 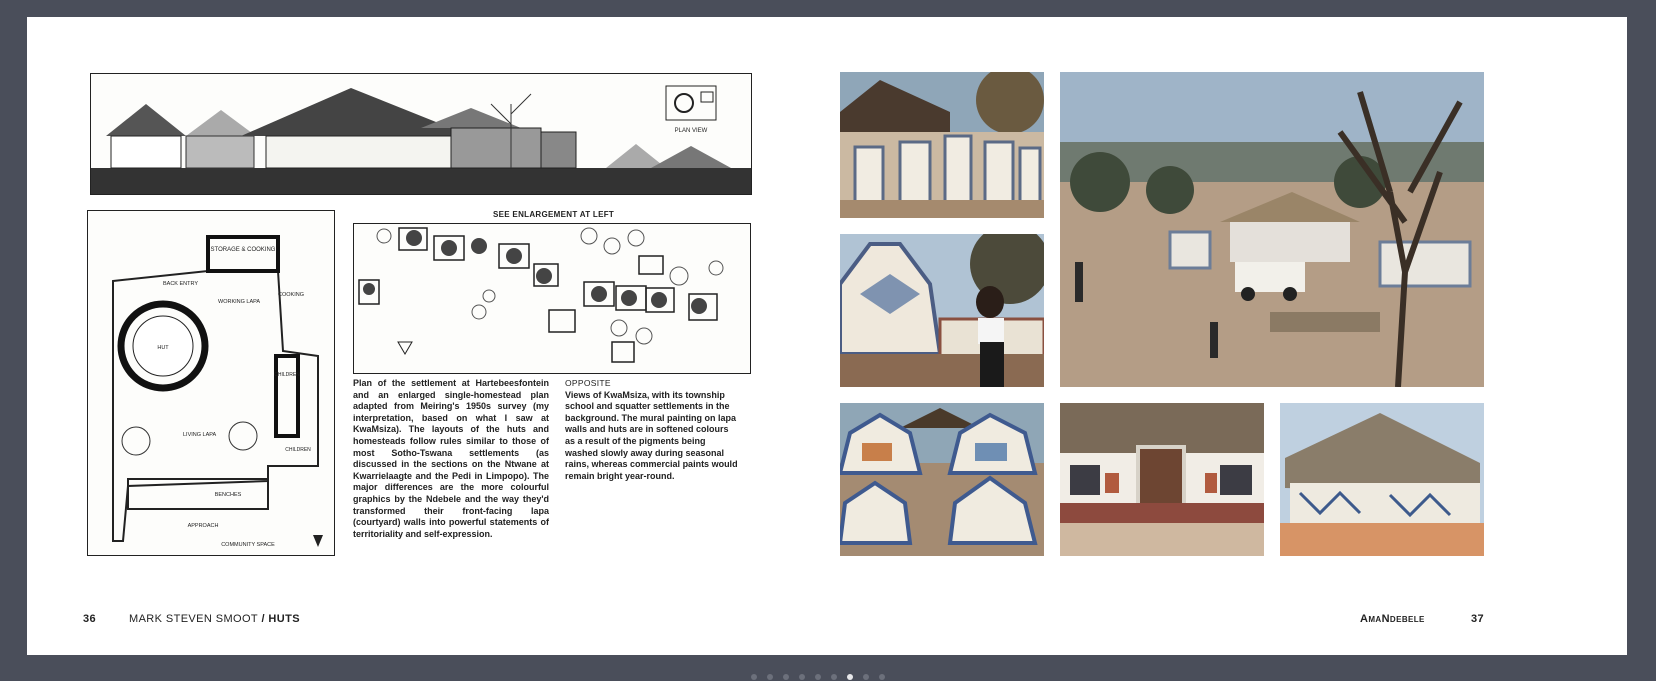 What do you see at coordinates (200, 435) in the screenshot?
I see `living-lapa-label: LIVING LAPA` at bounding box center [200, 435].